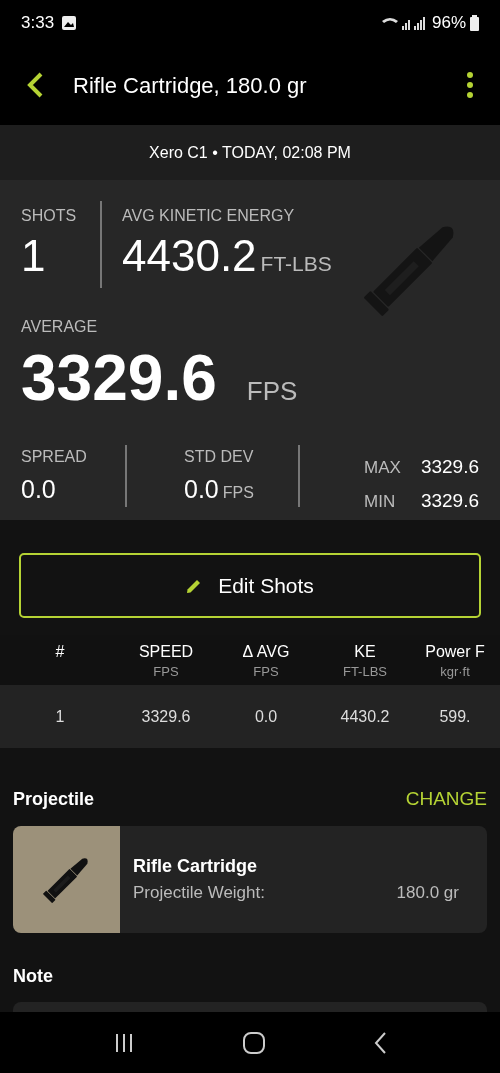  I want to click on session-info: Xero C1 • TODAY, 02:08 PM, so click(250, 152).